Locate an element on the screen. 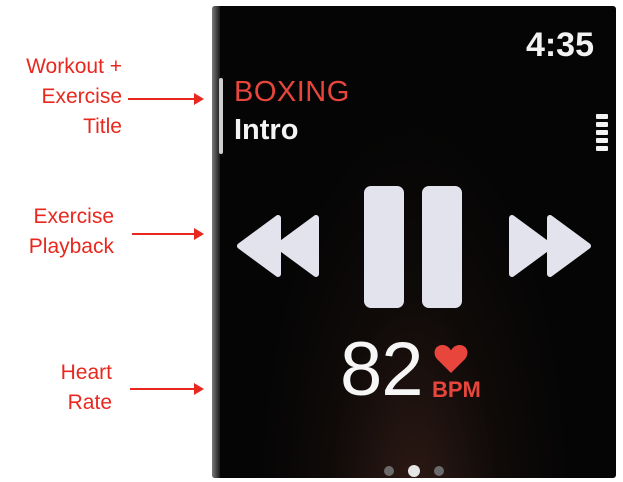 The image size is (623, 482). page-dot-active is located at coordinates (414, 471).